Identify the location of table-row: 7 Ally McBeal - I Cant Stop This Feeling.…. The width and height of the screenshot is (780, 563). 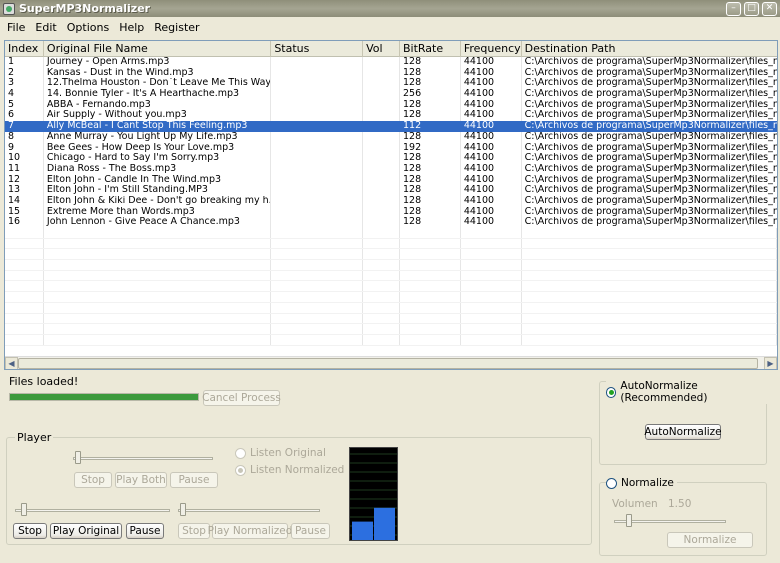
(391, 126).